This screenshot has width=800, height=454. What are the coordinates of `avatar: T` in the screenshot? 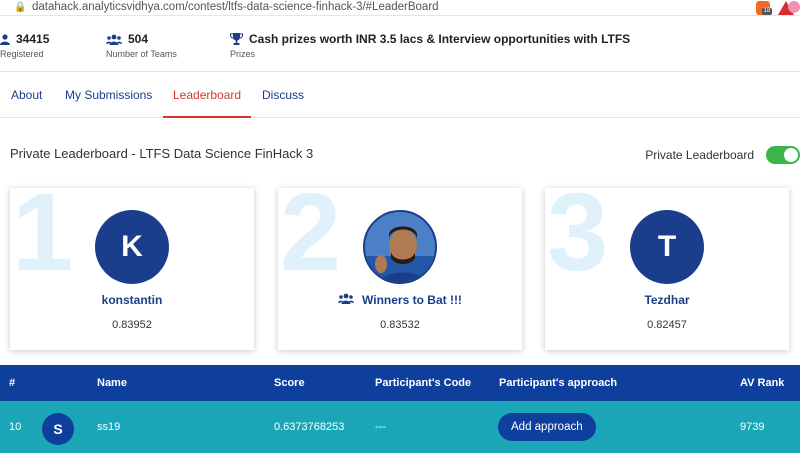 It's located at (667, 247).